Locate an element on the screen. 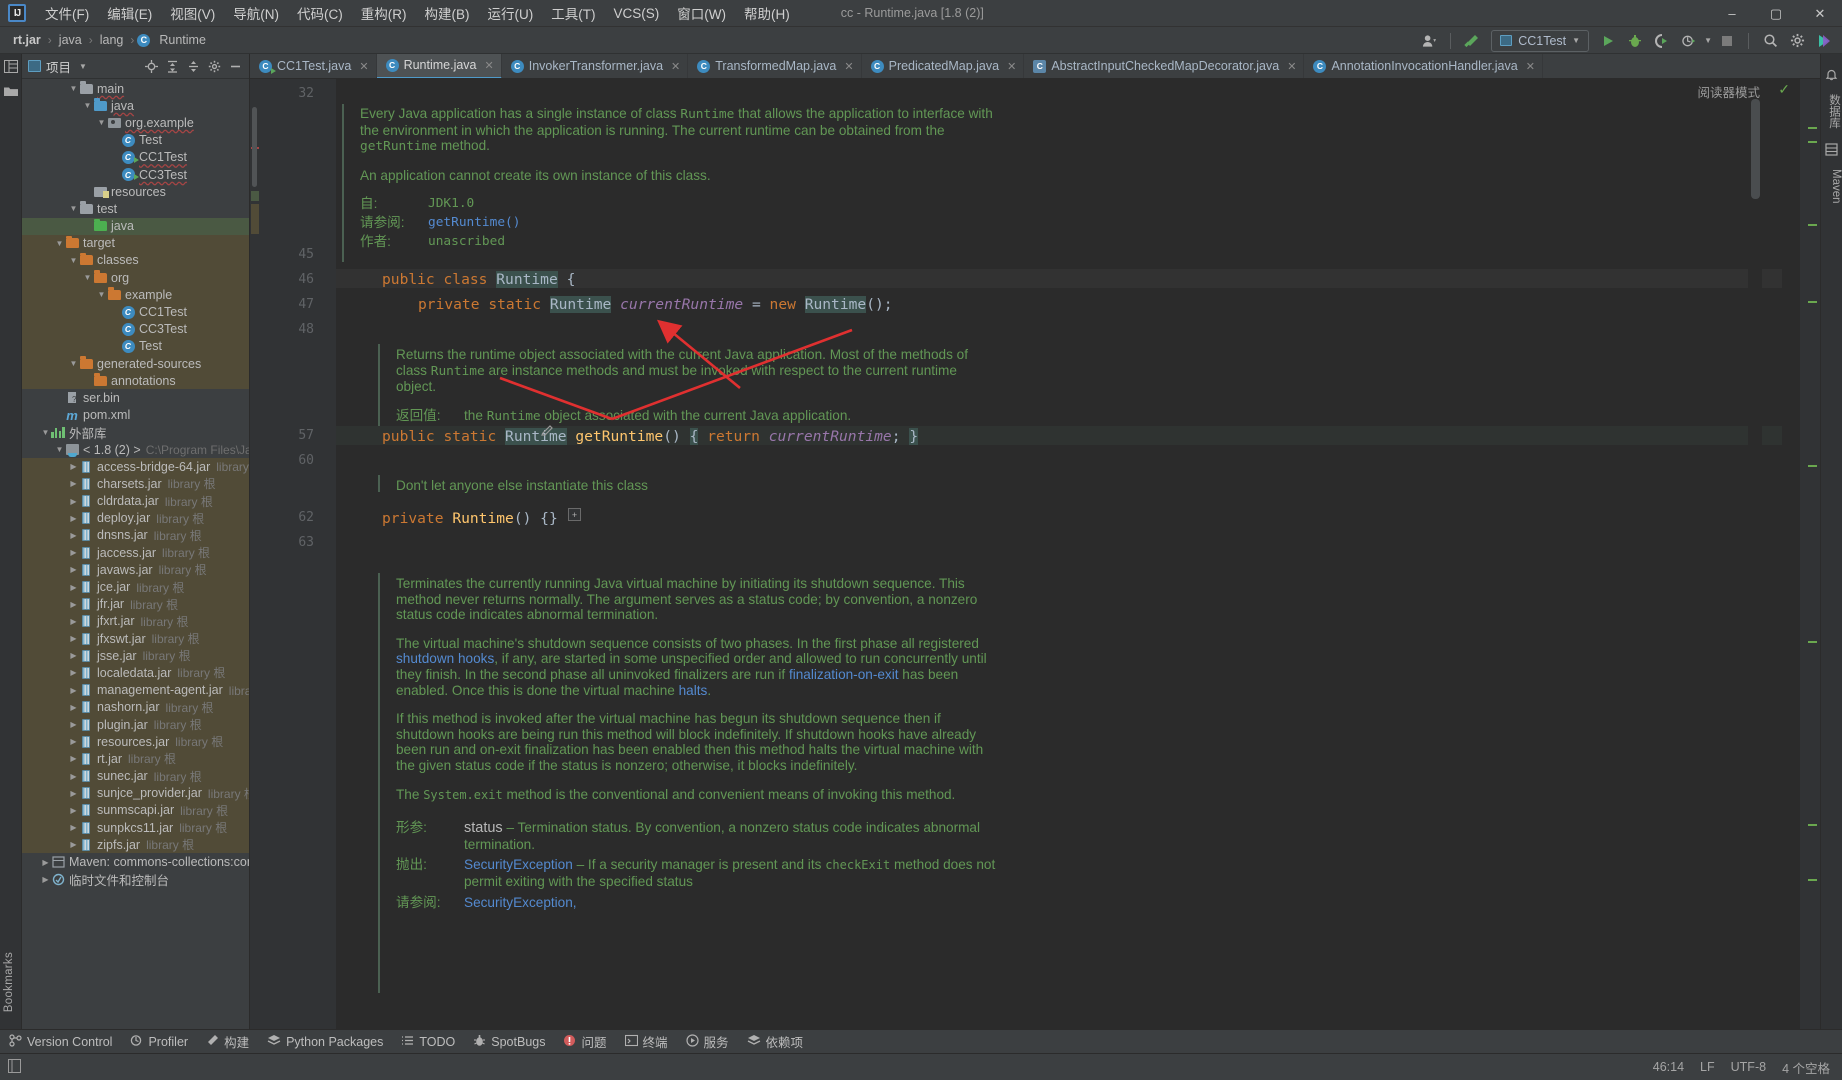  run-coverage-icon is located at coordinates (1662, 41).